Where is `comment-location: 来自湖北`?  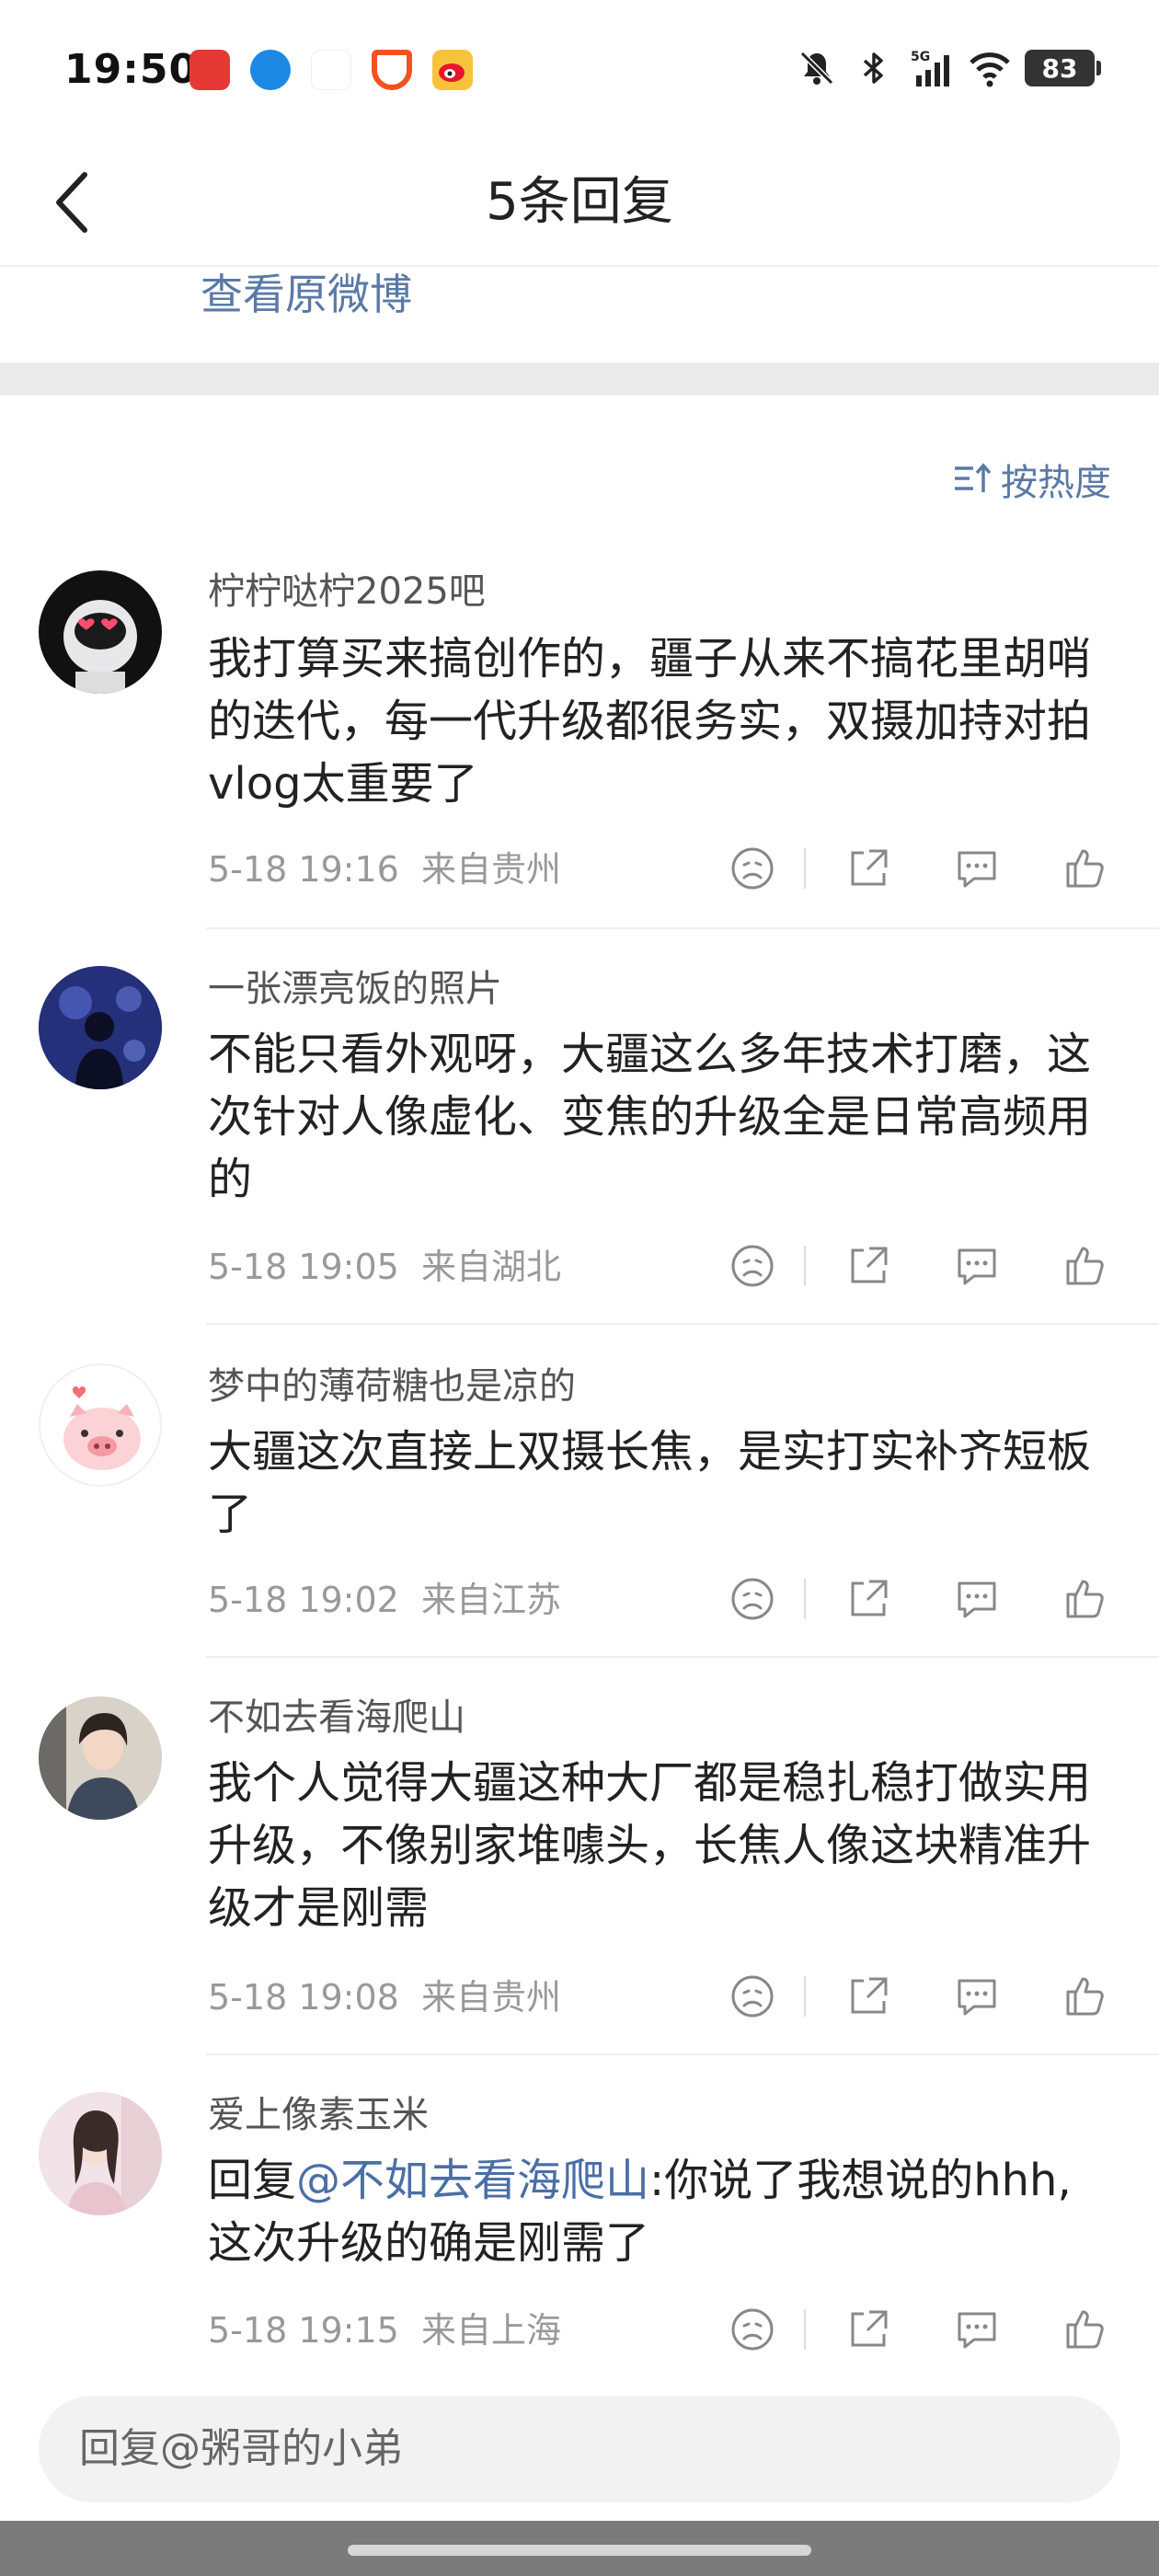 comment-location: 来自湖北 is located at coordinates (491, 1267).